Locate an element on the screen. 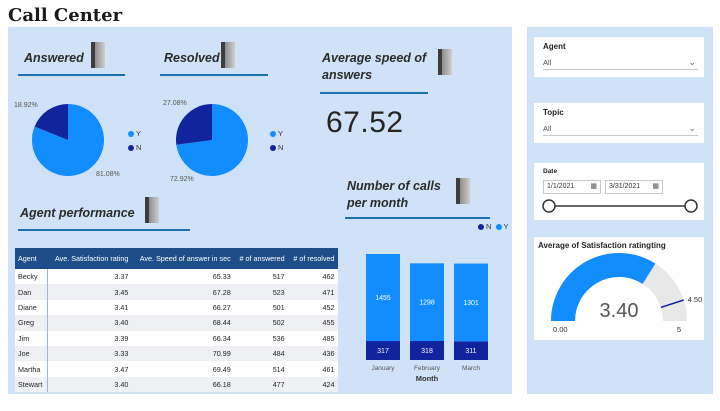 The width and height of the screenshot is (720, 411). avg-speed-value: 67.52 is located at coordinates (365, 122).